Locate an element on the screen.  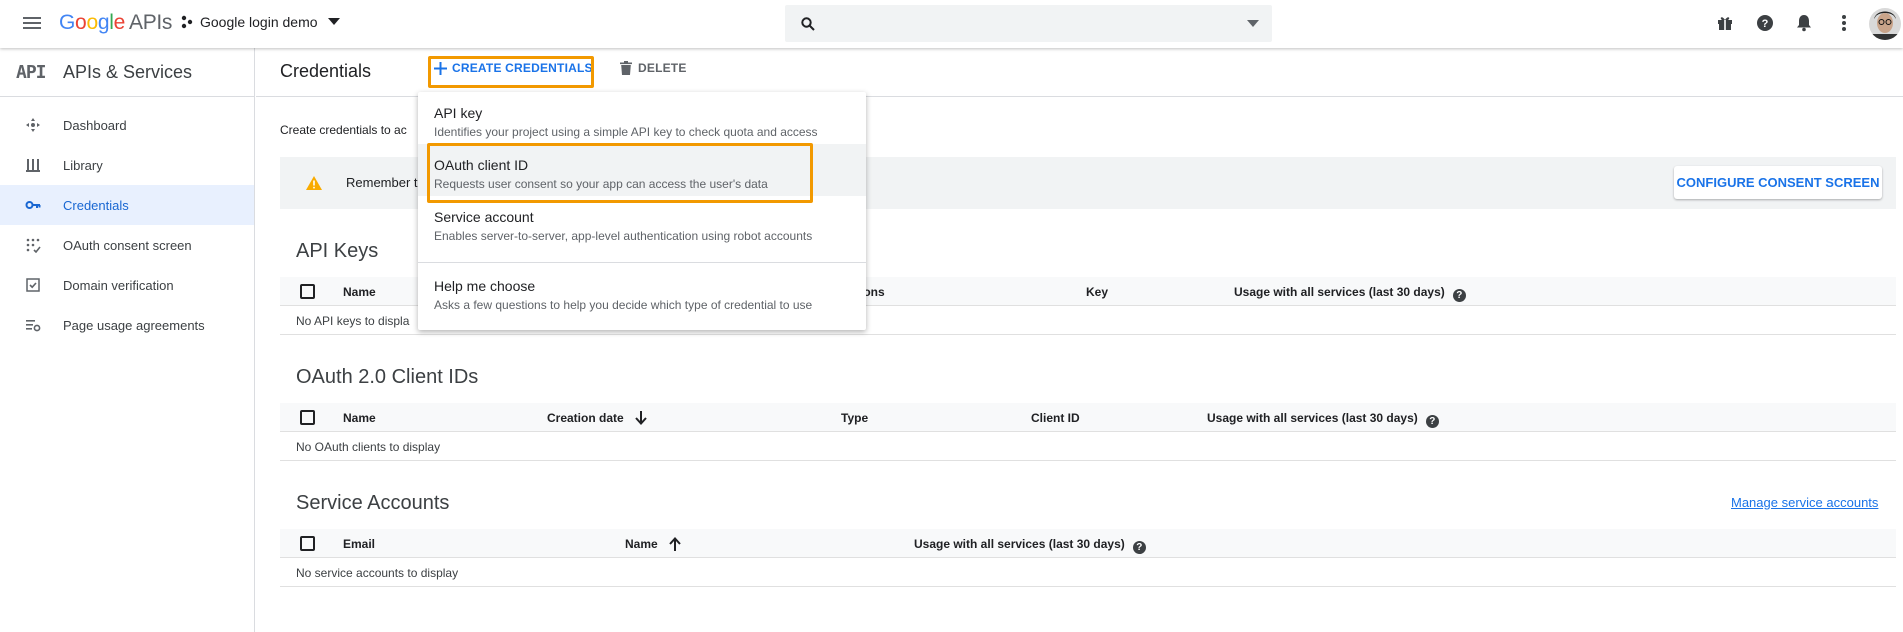
col-client-id: Client ID is located at coordinates (1055, 418).